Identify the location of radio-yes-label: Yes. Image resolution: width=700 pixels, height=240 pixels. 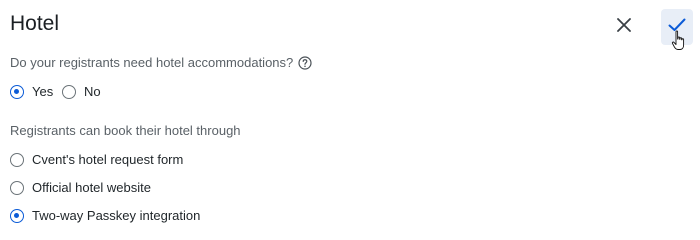
(43, 91).